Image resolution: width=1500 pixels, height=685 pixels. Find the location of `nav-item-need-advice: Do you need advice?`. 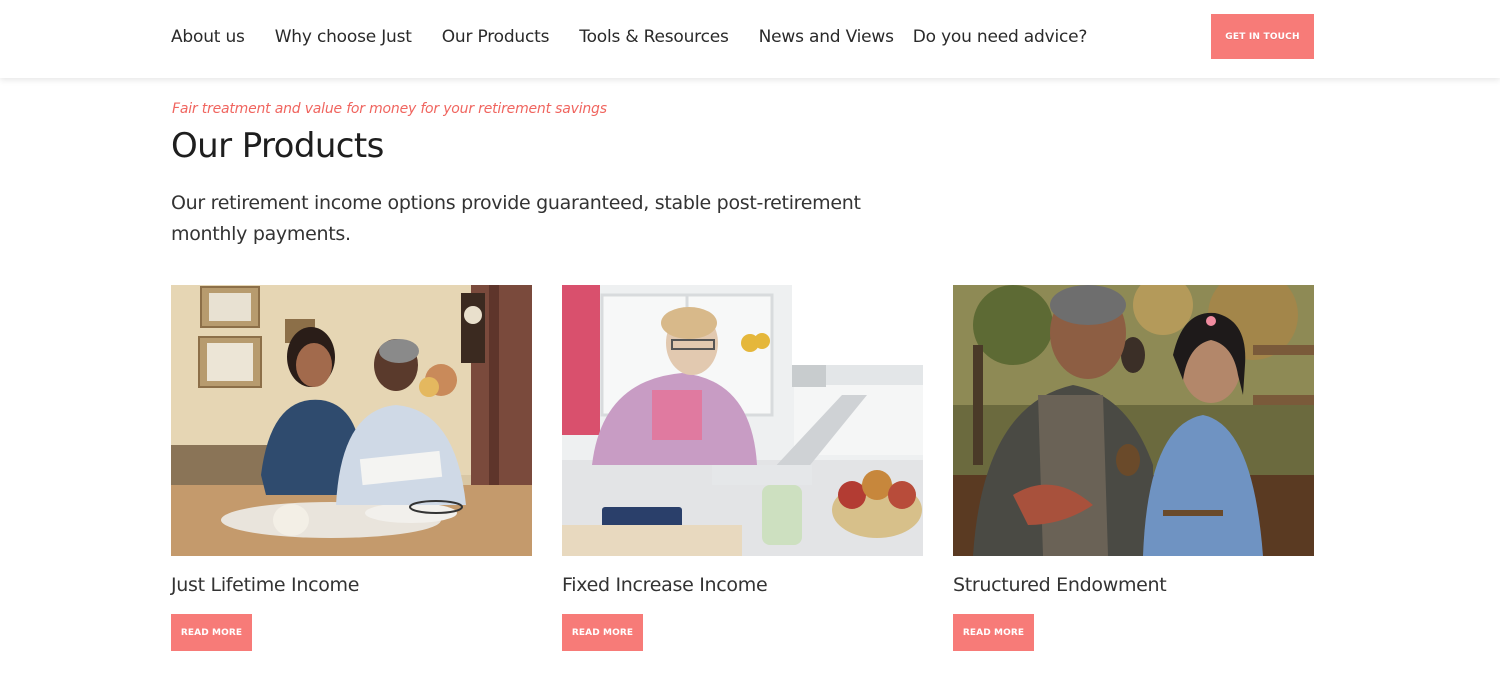

nav-item-need-advice: Do you need advice? is located at coordinates (1000, 37).